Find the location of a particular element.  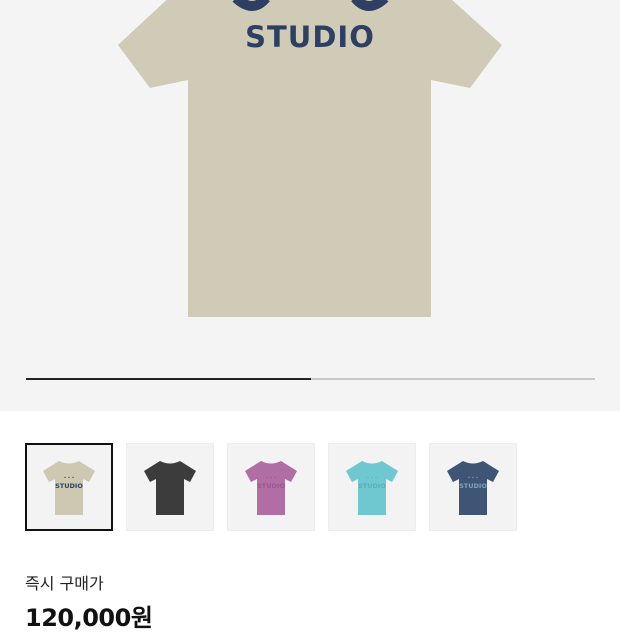

shirt-brand-text: STUDIO is located at coordinates (310, 37).